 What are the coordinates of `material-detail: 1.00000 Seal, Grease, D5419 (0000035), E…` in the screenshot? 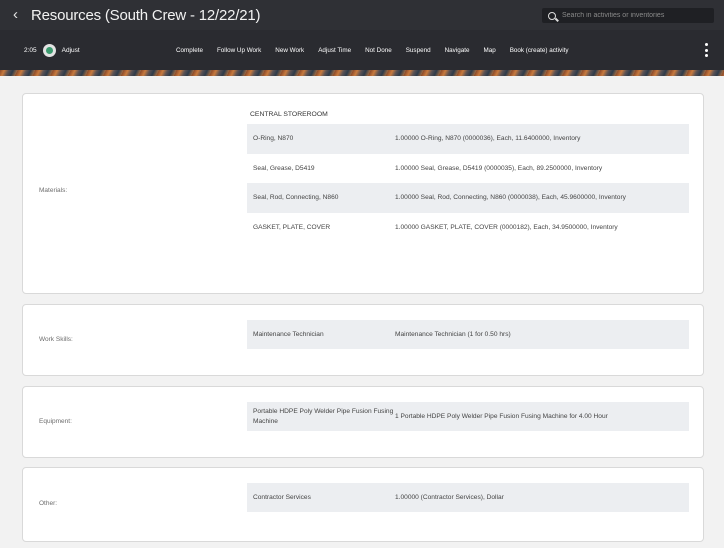 It's located at (499, 168).